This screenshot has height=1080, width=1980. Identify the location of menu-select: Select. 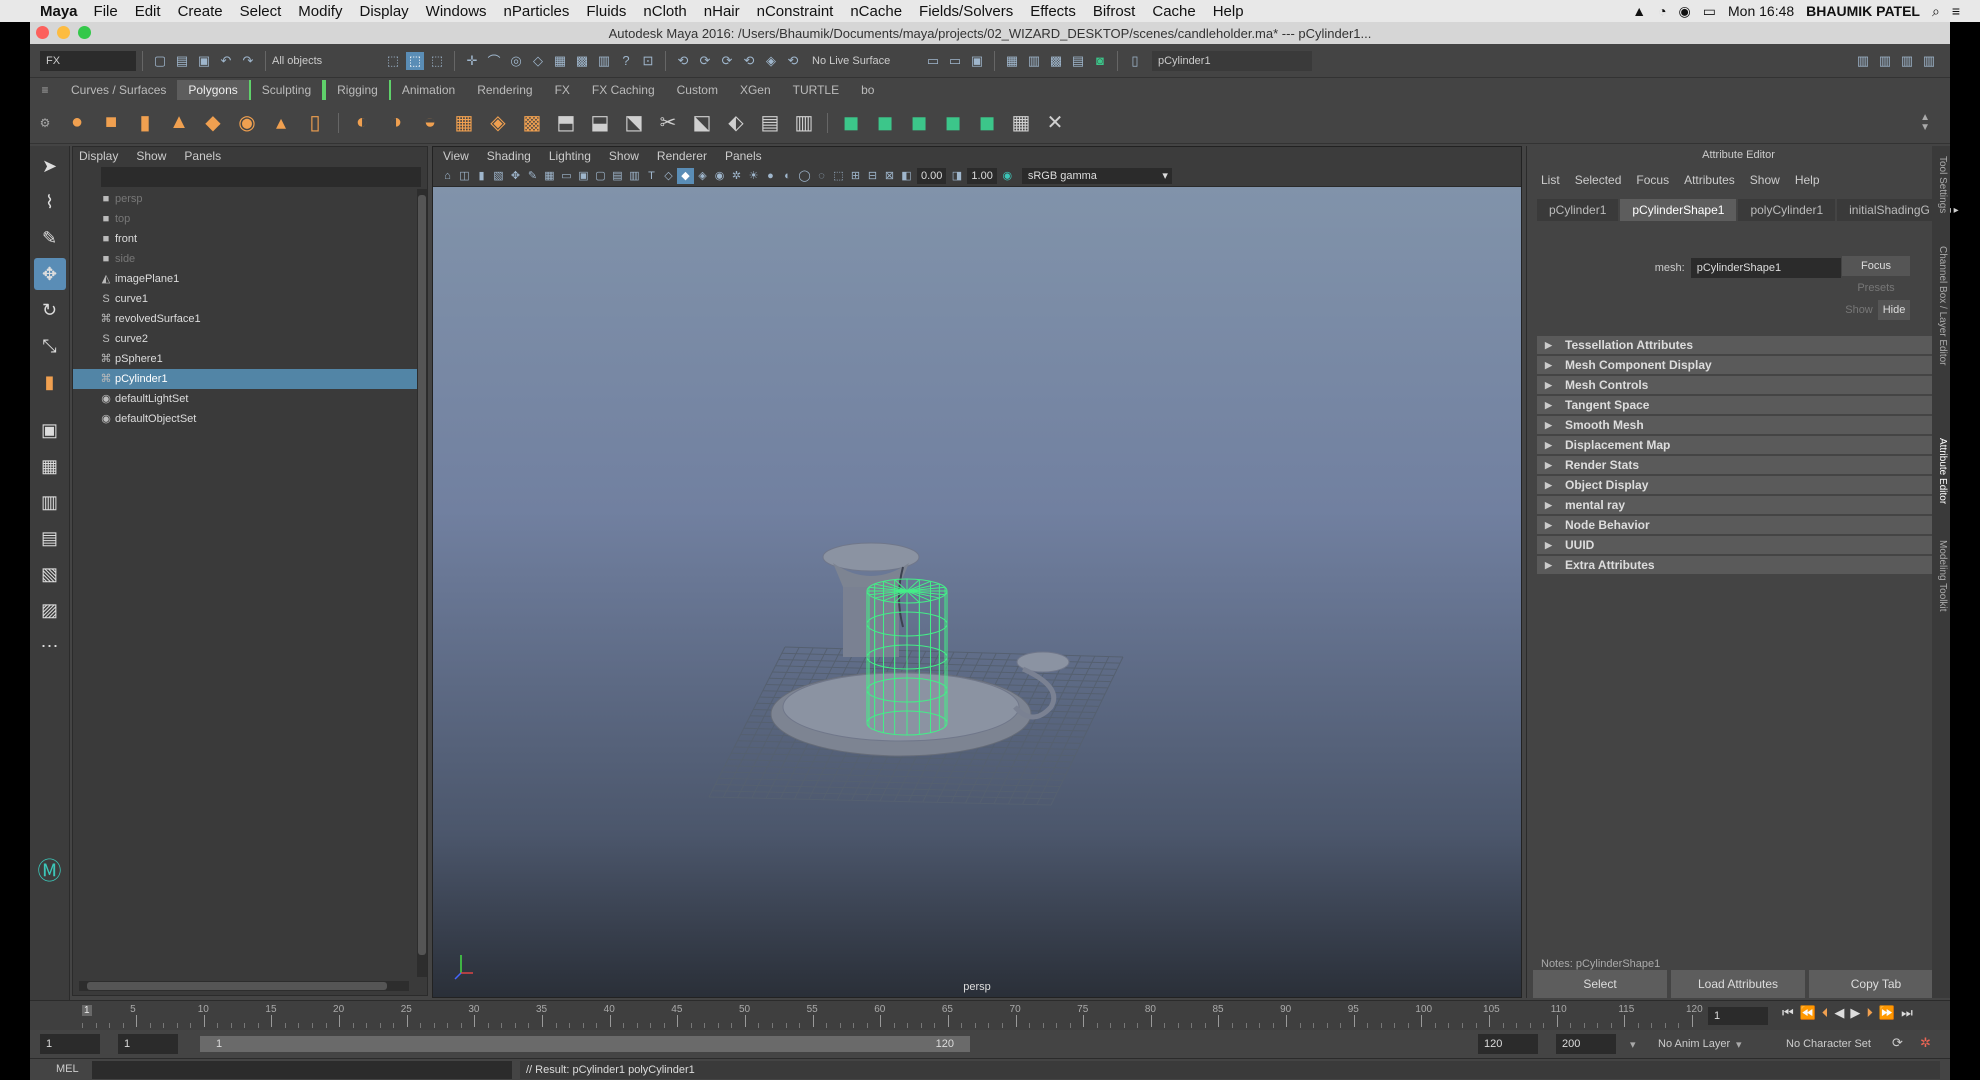
(261, 11).